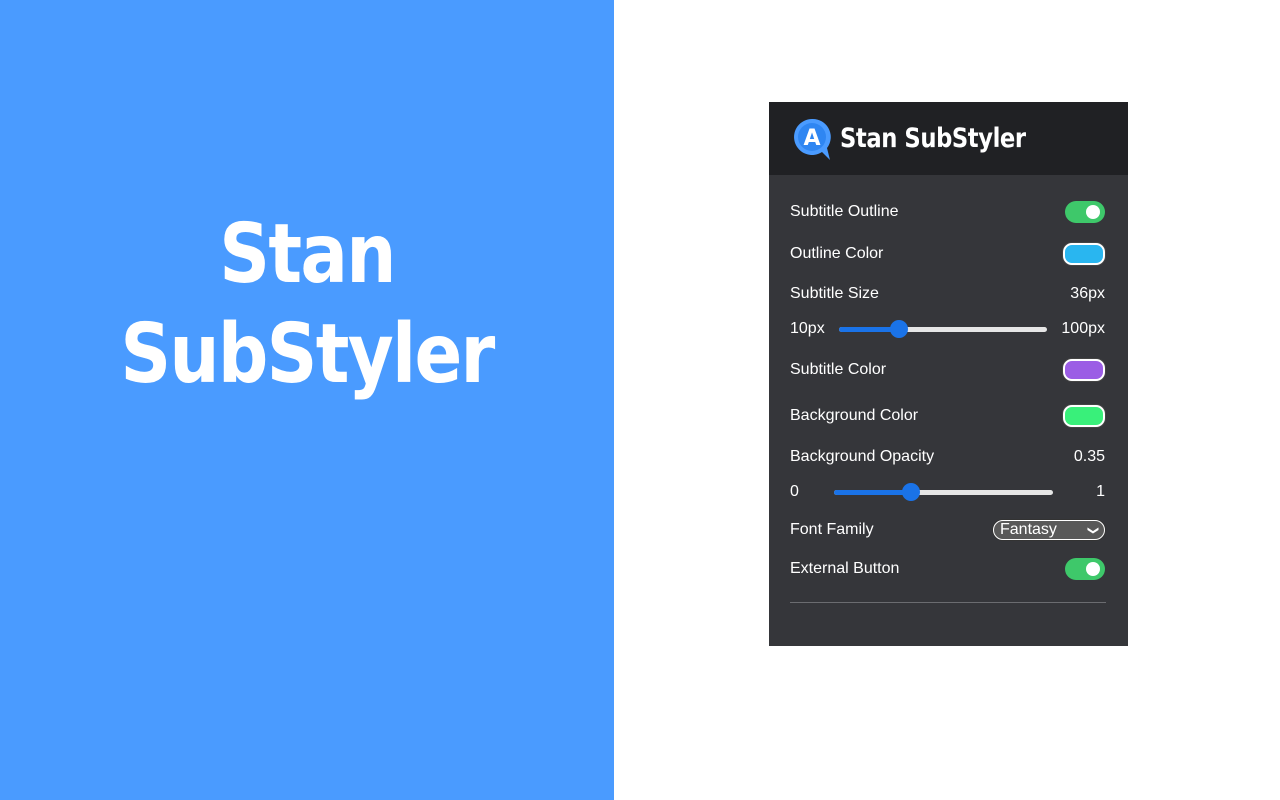 Image resolution: width=1280 pixels, height=800 pixels. What do you see at coordinates (1084, 416) in the screenshot?
I see `background-color-picker` at bounding box center [1084, 416].